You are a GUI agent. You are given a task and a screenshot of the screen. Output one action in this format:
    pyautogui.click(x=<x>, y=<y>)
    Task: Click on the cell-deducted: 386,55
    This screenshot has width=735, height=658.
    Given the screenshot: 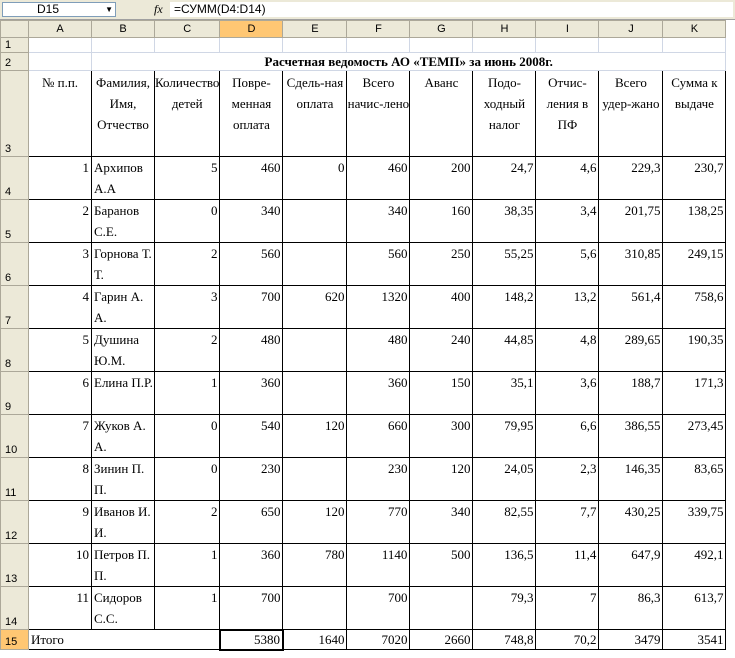 What is the action you would take?
    pyautogui.click(x=631, y=436)
    